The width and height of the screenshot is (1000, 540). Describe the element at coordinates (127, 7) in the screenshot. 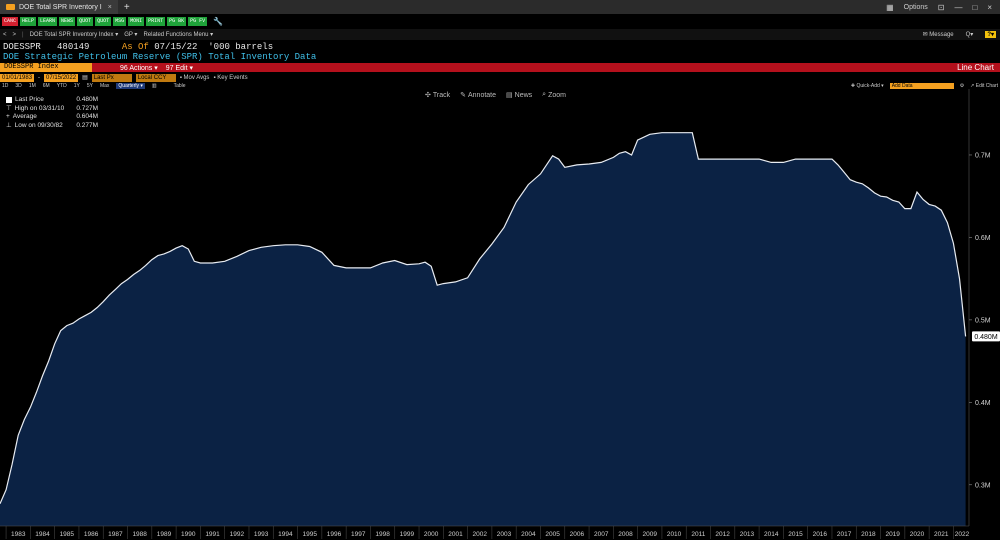

I see `new-tab-button: +` at that location.